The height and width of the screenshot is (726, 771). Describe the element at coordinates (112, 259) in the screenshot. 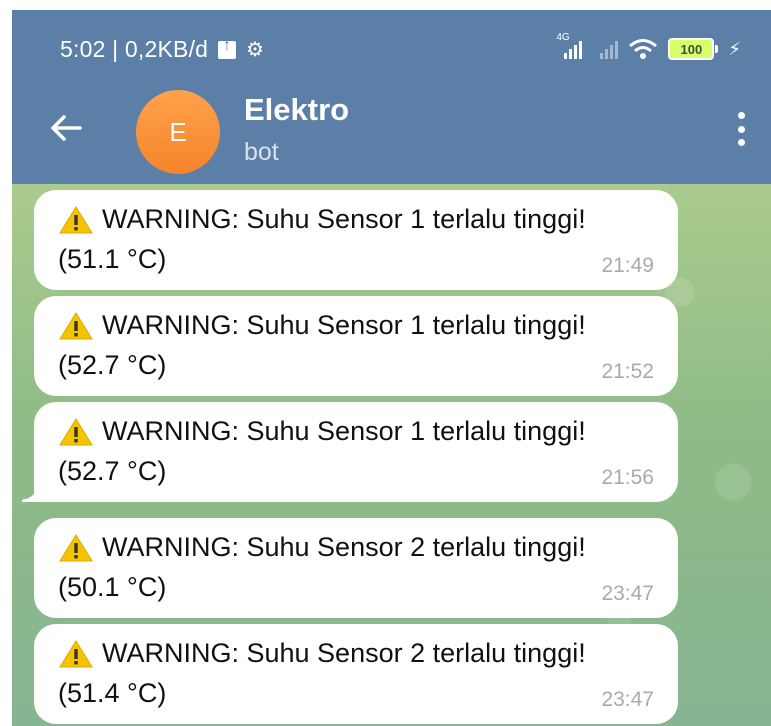

I see `message-value: (51.1 °C)` at that location.